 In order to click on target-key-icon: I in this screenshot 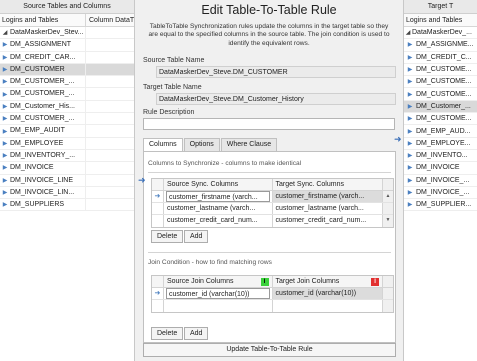, I will do `click(375, 282)`.